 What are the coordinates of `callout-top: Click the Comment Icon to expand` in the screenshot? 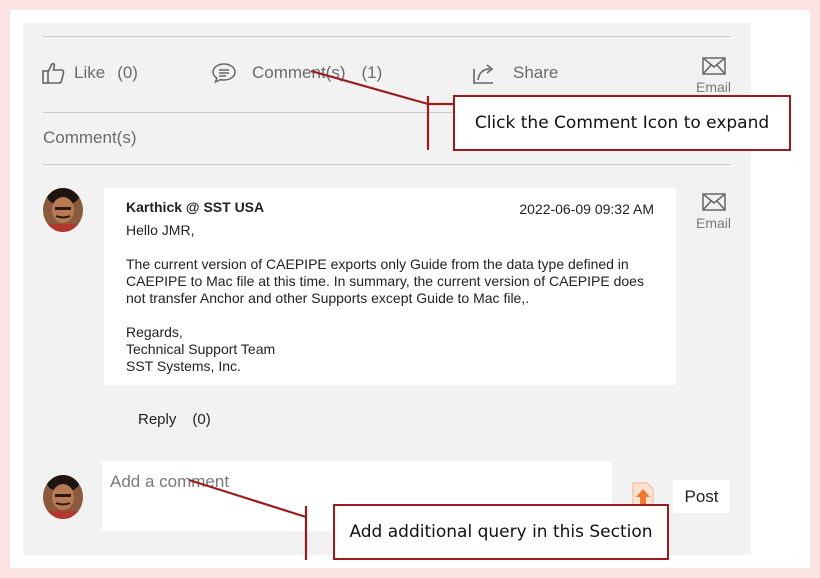 It's located at (622, 123).